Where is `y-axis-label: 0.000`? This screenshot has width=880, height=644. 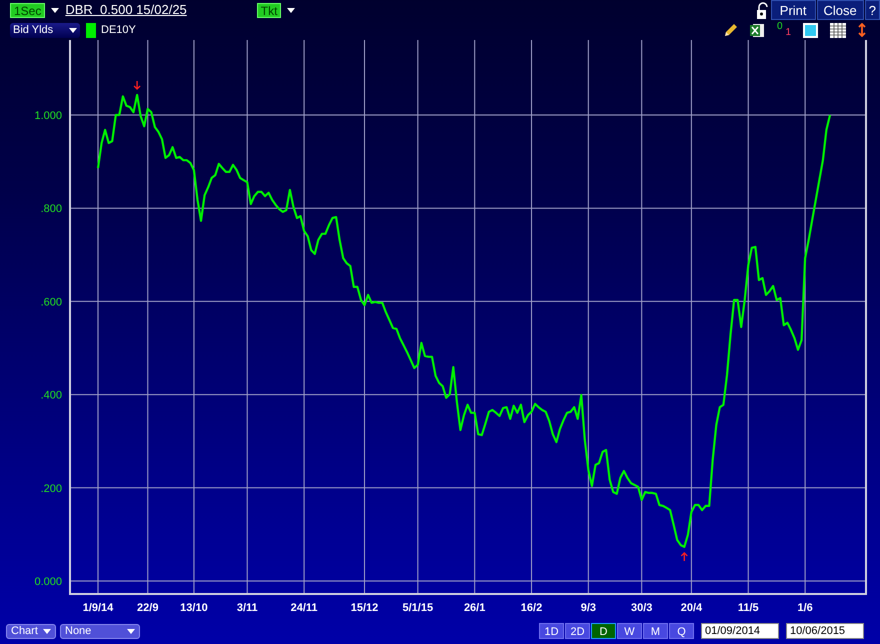
y-axis-label: 0.000 is located at coordinates (48, 582).